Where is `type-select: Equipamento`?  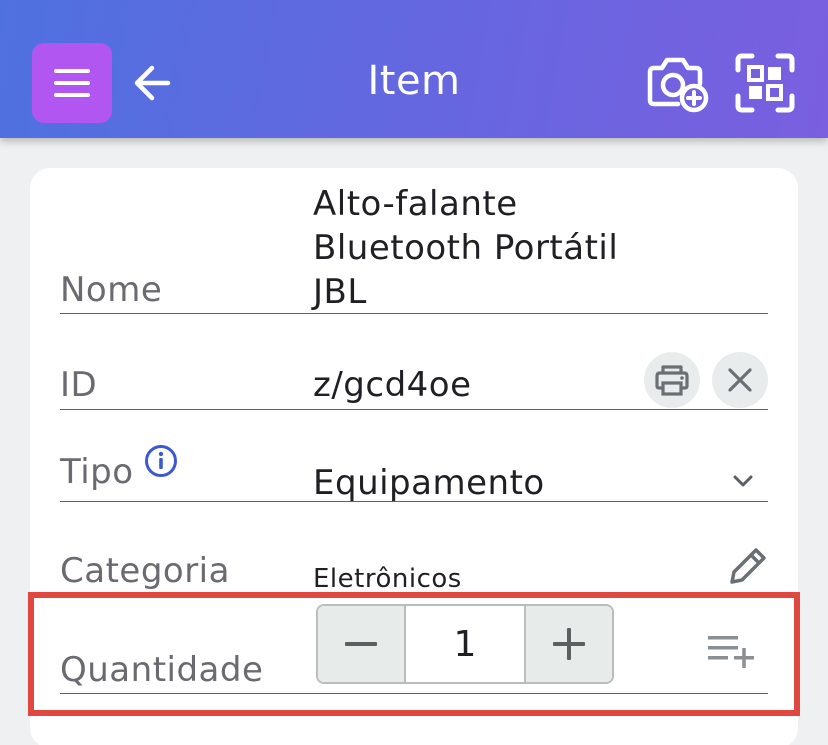
type-select: Equipamento is located at coordinates (429, 483).